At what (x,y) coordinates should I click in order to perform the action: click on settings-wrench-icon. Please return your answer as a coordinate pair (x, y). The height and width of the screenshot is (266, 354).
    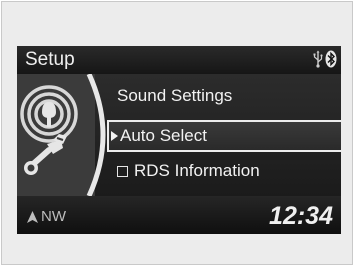
    Looking at the image, I should click on (63, 135).